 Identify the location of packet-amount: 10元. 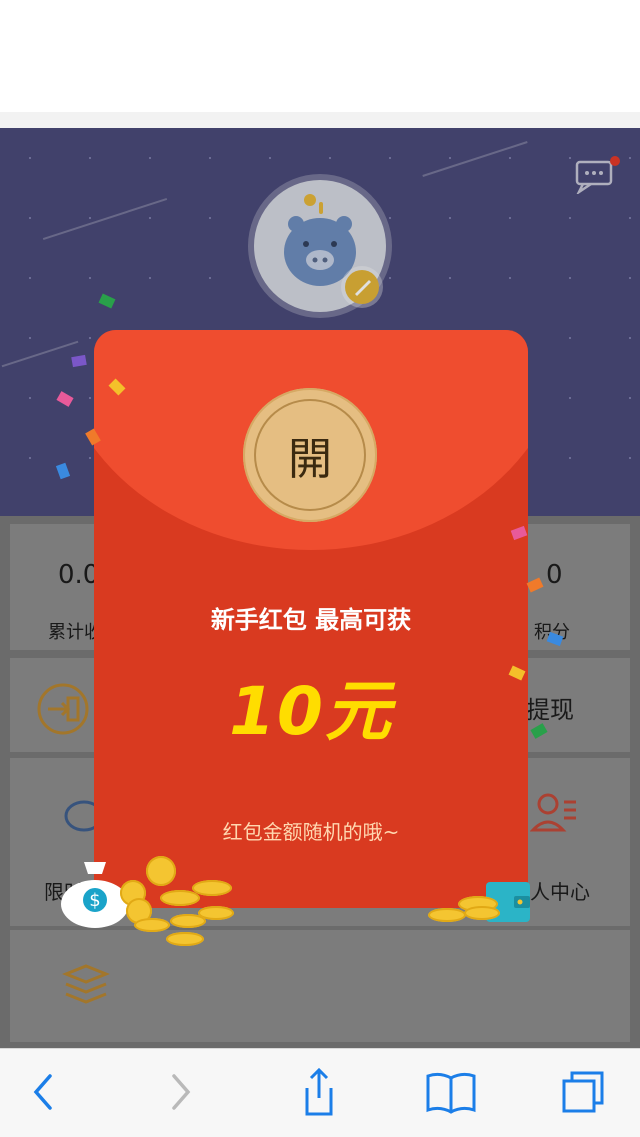
(311, 711).